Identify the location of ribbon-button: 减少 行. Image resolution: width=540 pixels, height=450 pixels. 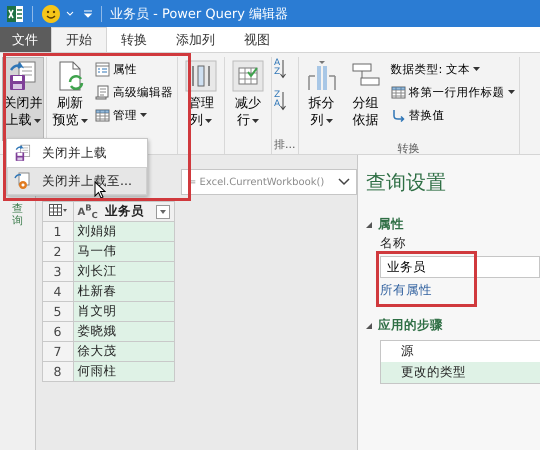
(248, 99).